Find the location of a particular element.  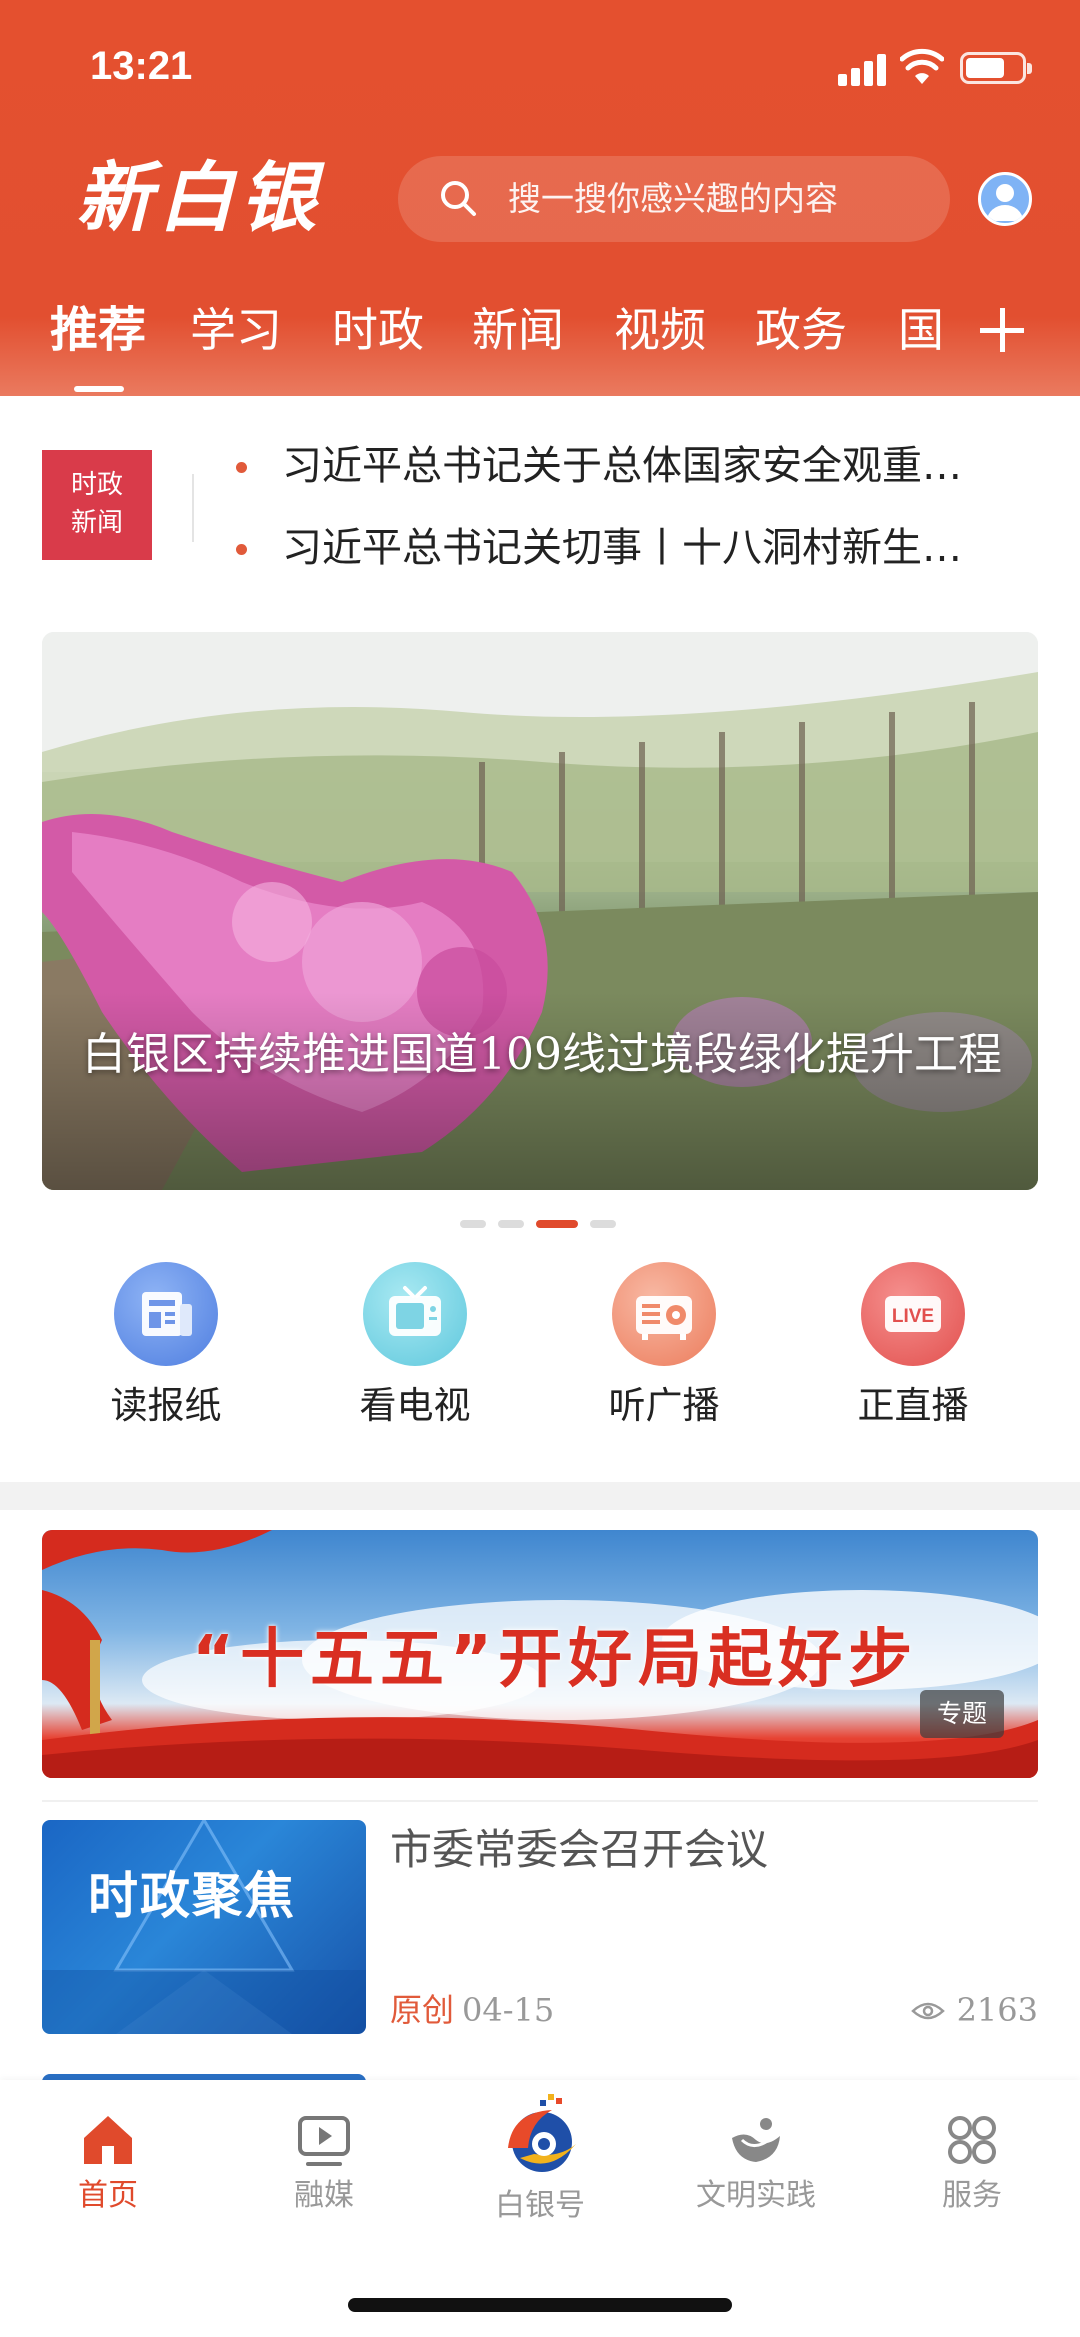

wifi-icon is located at coordinates (922, 66).